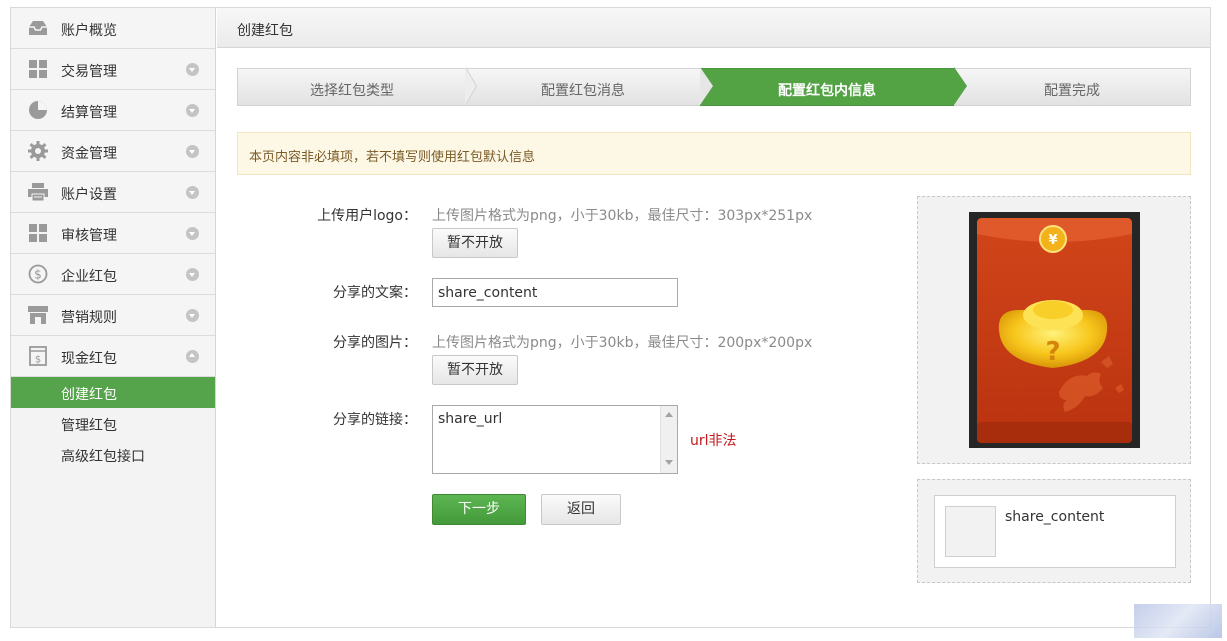 This screenshot has height=641, width=1227. Describe the element at coordinates (1052, 240) in the screenshot. I see `coin-symbol: ¥` at that location.